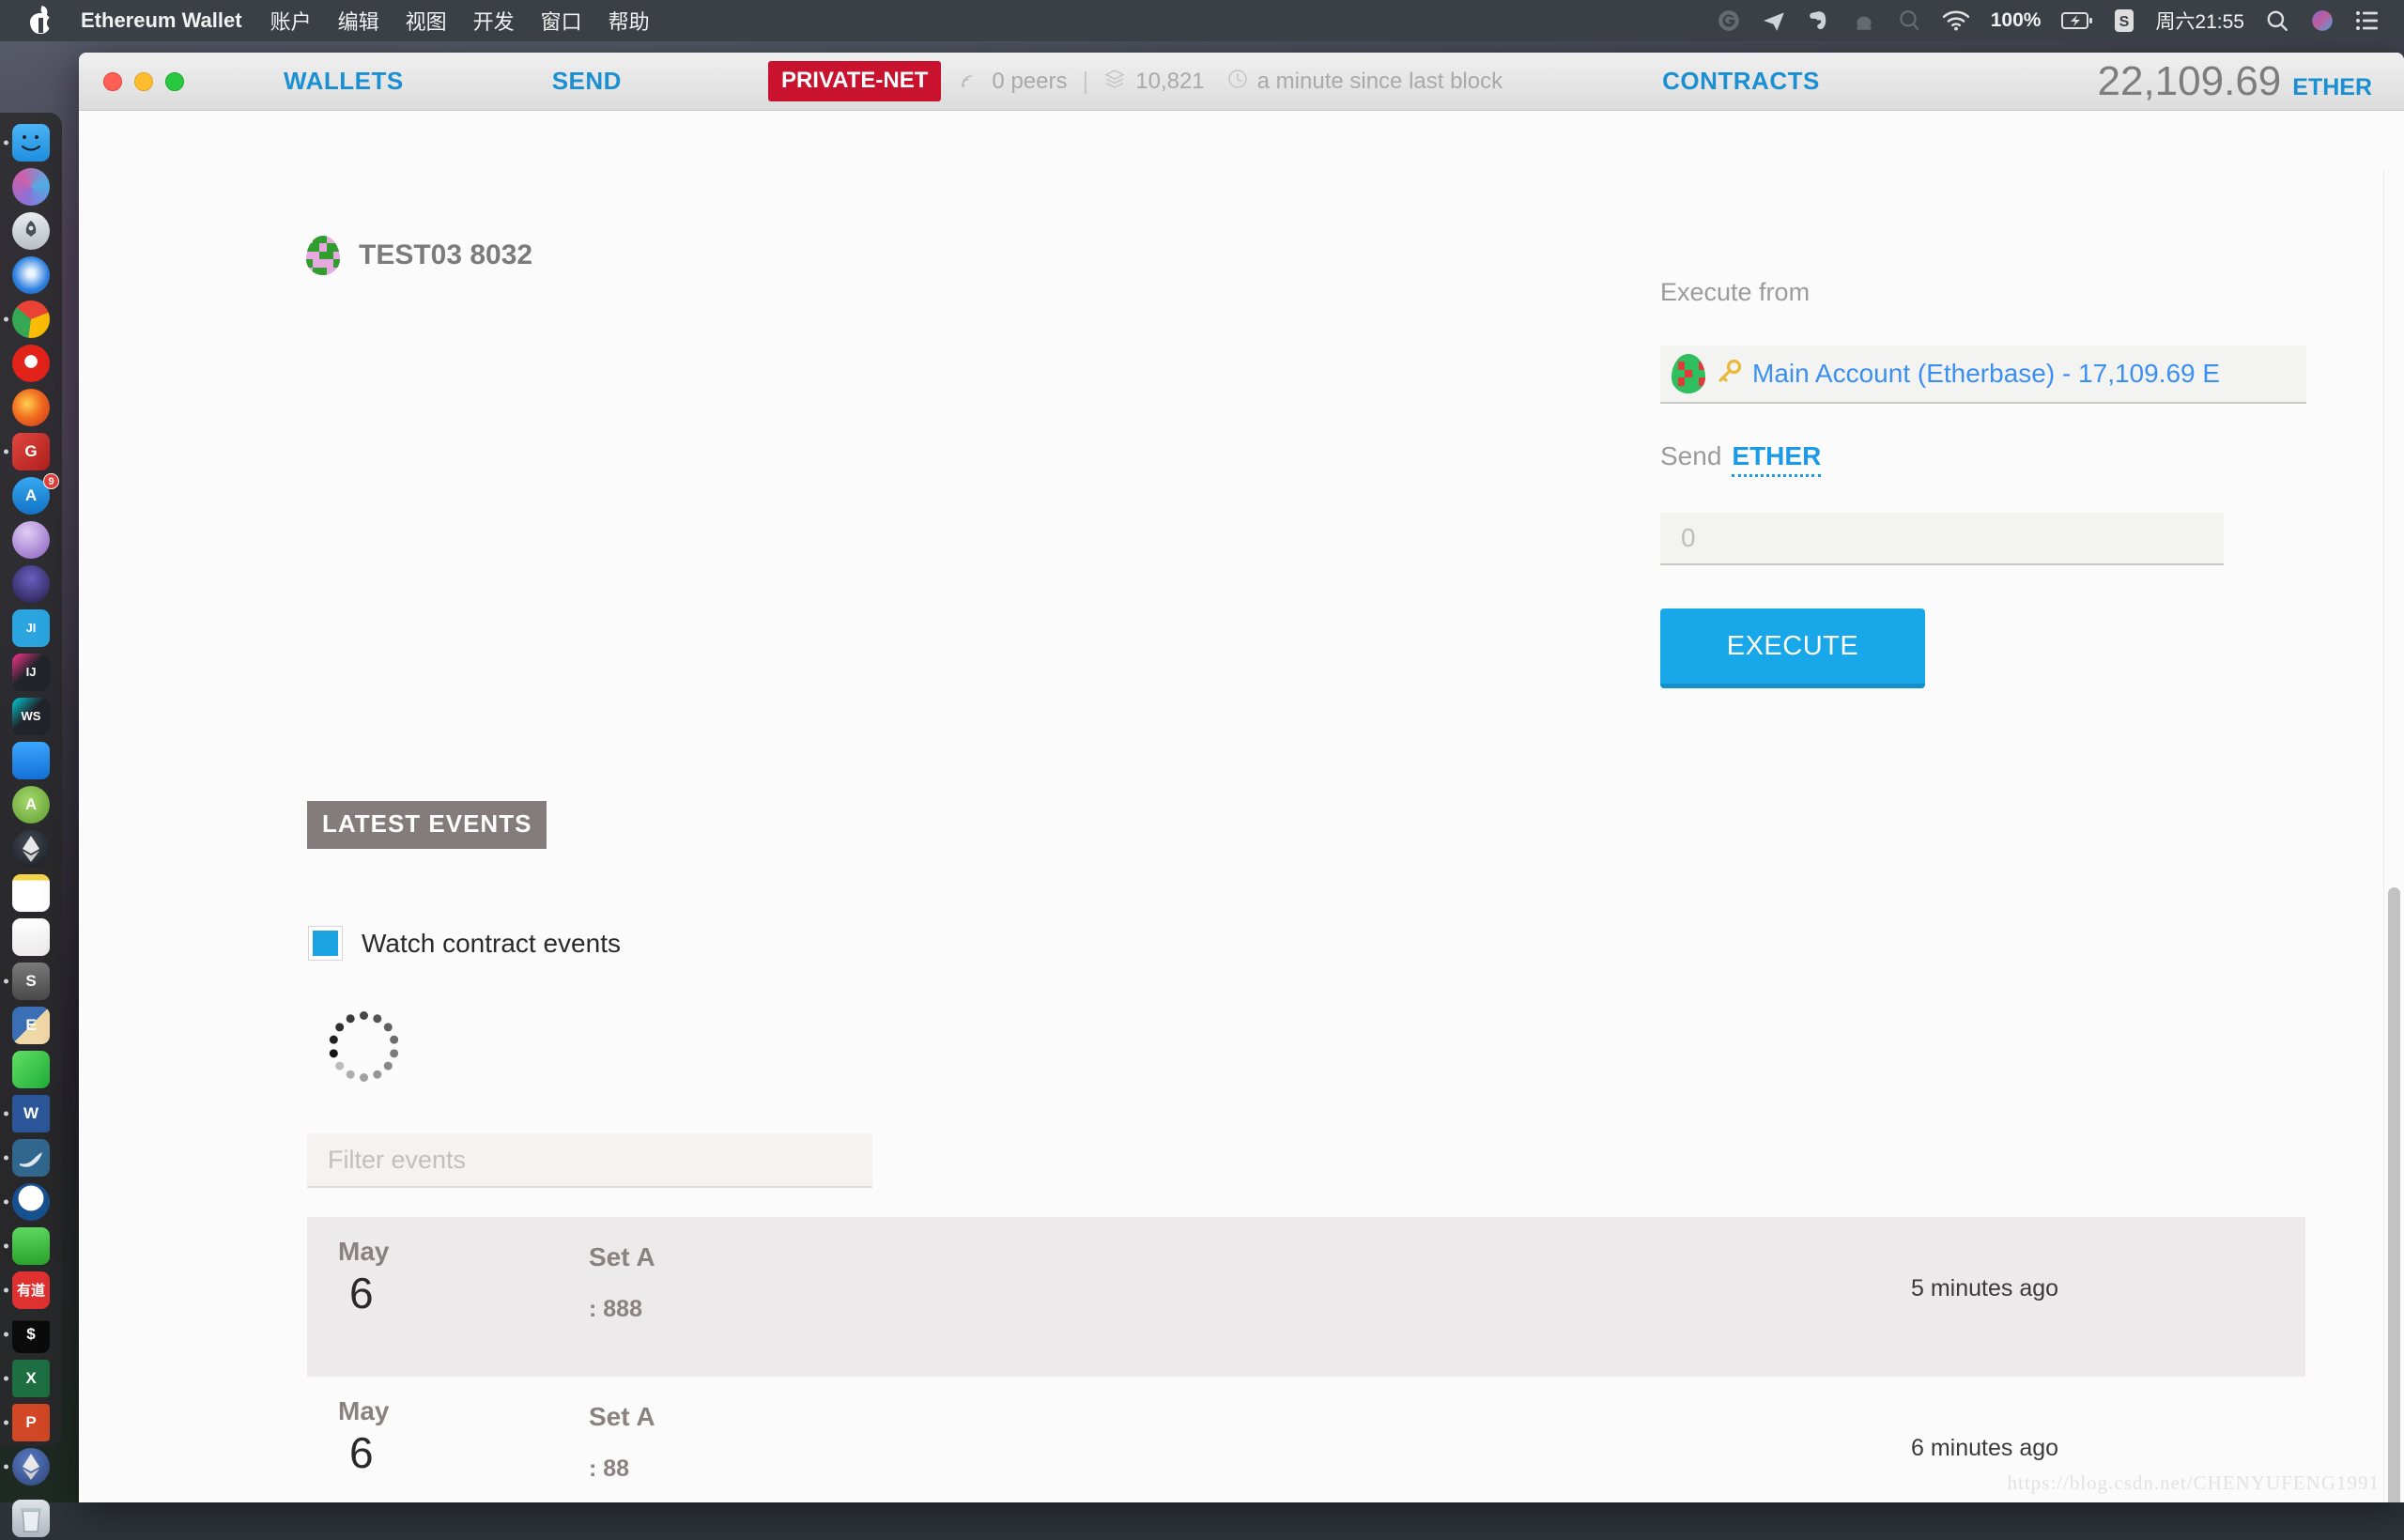  What do you see at coordinates (1306, 1297) in the screenshot?
I see `event-row: May6Set A: 8885 minutes ago` at bounding box center [1306, 1297].